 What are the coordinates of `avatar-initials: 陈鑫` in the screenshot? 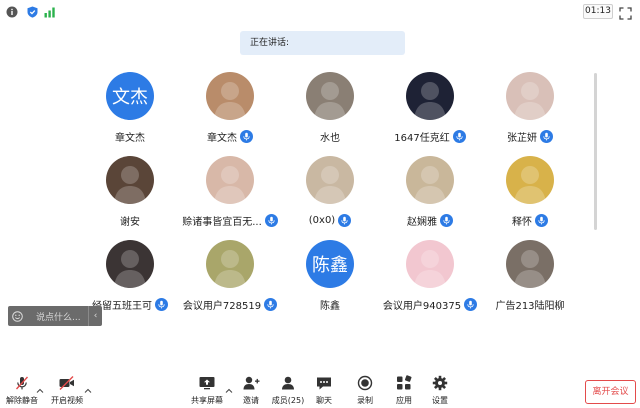 It's located at (330, 265).